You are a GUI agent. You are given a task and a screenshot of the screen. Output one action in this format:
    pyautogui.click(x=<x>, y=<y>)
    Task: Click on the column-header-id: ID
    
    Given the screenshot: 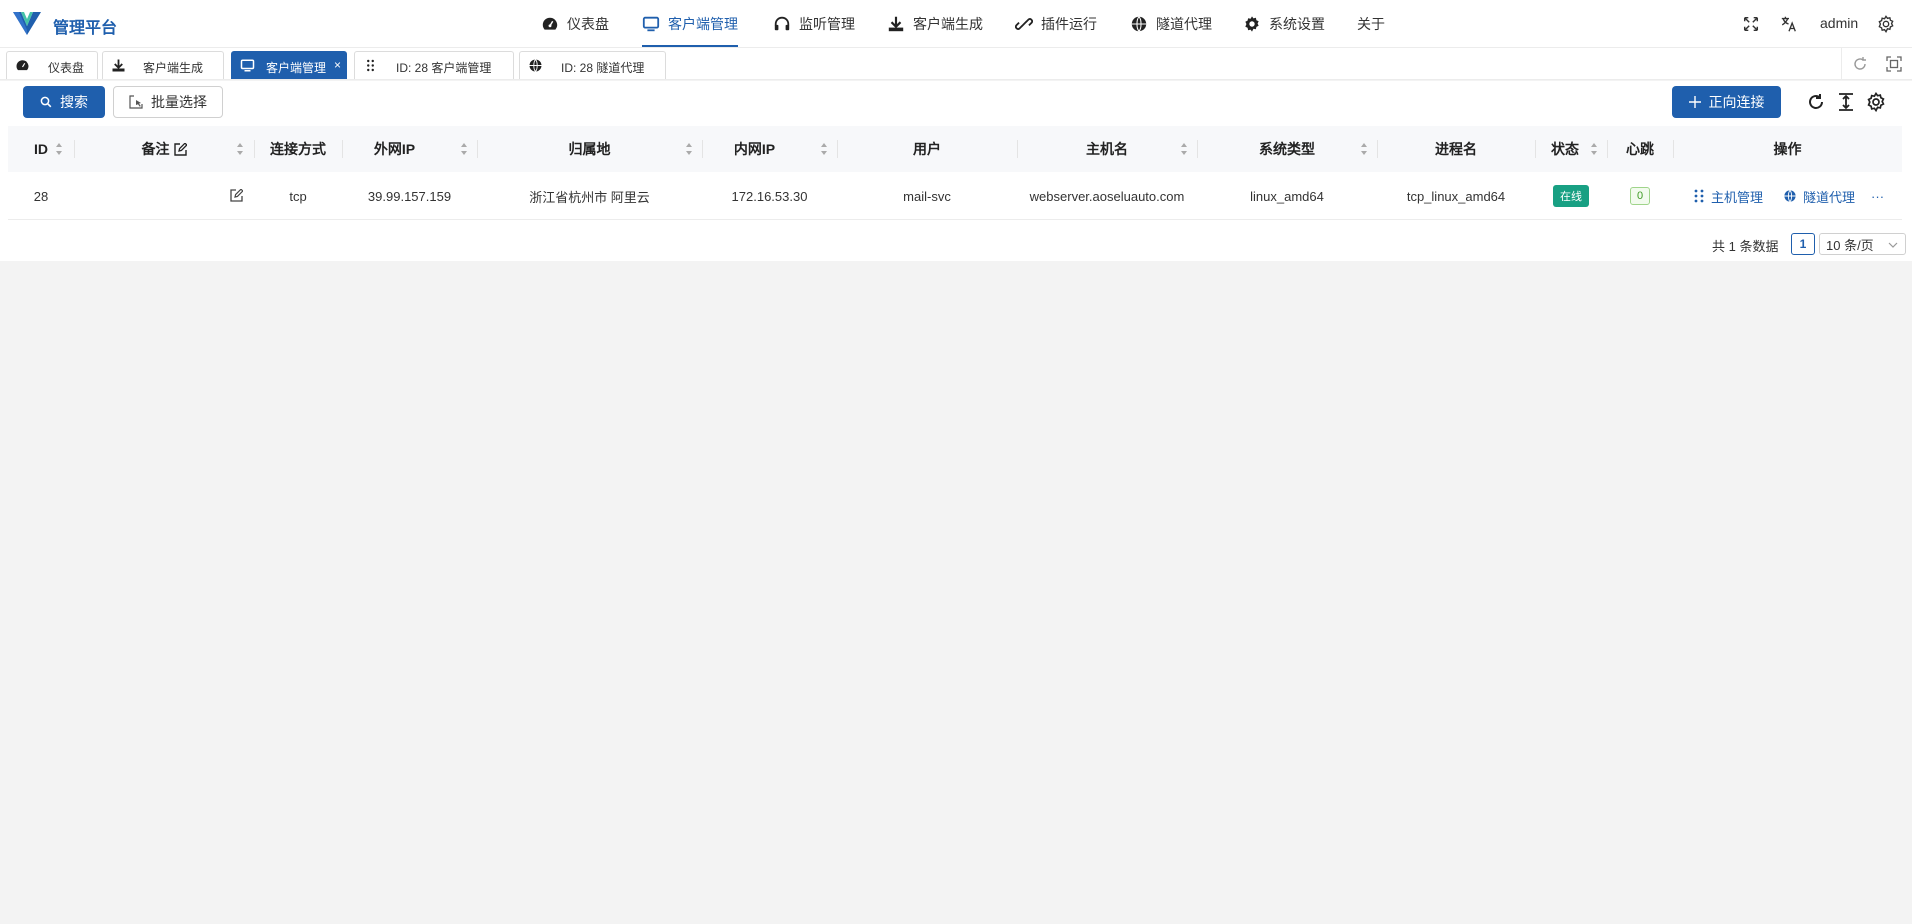 What is the action you would take?
    pyautogui.click(x=41, y=149)
    